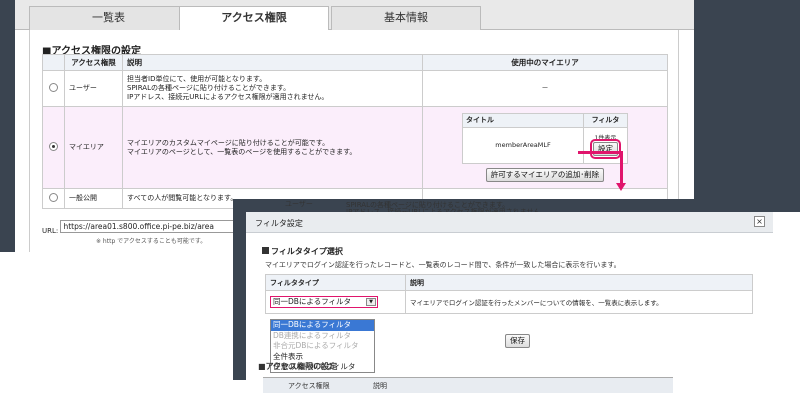 The width and height of the screenshot is (800, 393). Describe the element at coordinates (406, 18) in the screenshot. I see `tab-basic-info: 基本情報` at that location.